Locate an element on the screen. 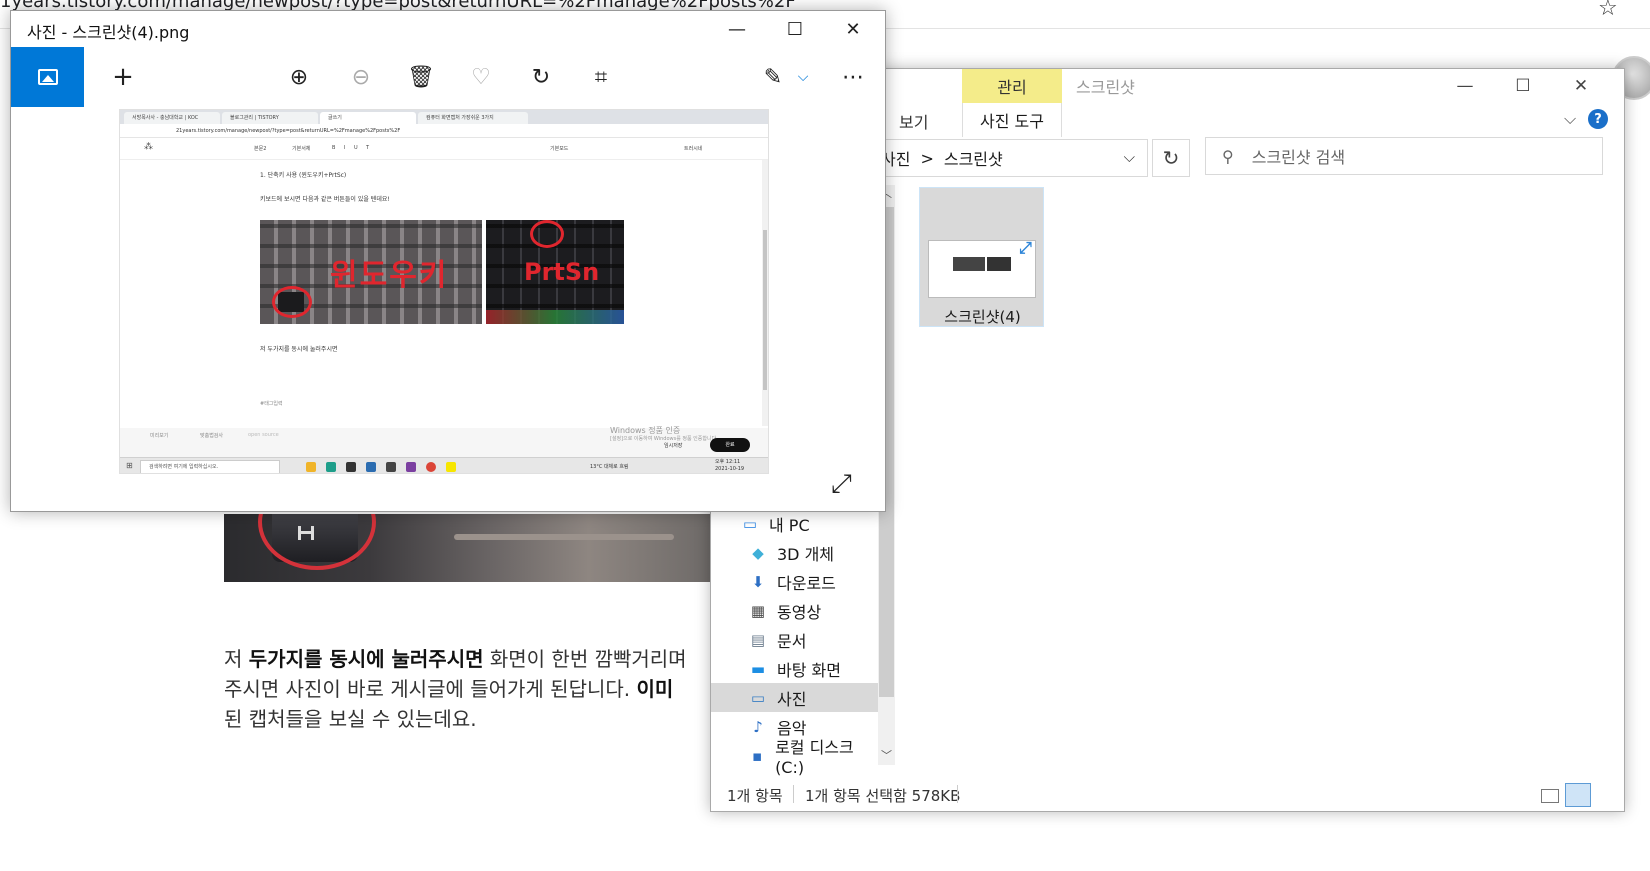 This screenshot has width=1650, height=871. shot-footer: open source is located at coordinates (263, 435).